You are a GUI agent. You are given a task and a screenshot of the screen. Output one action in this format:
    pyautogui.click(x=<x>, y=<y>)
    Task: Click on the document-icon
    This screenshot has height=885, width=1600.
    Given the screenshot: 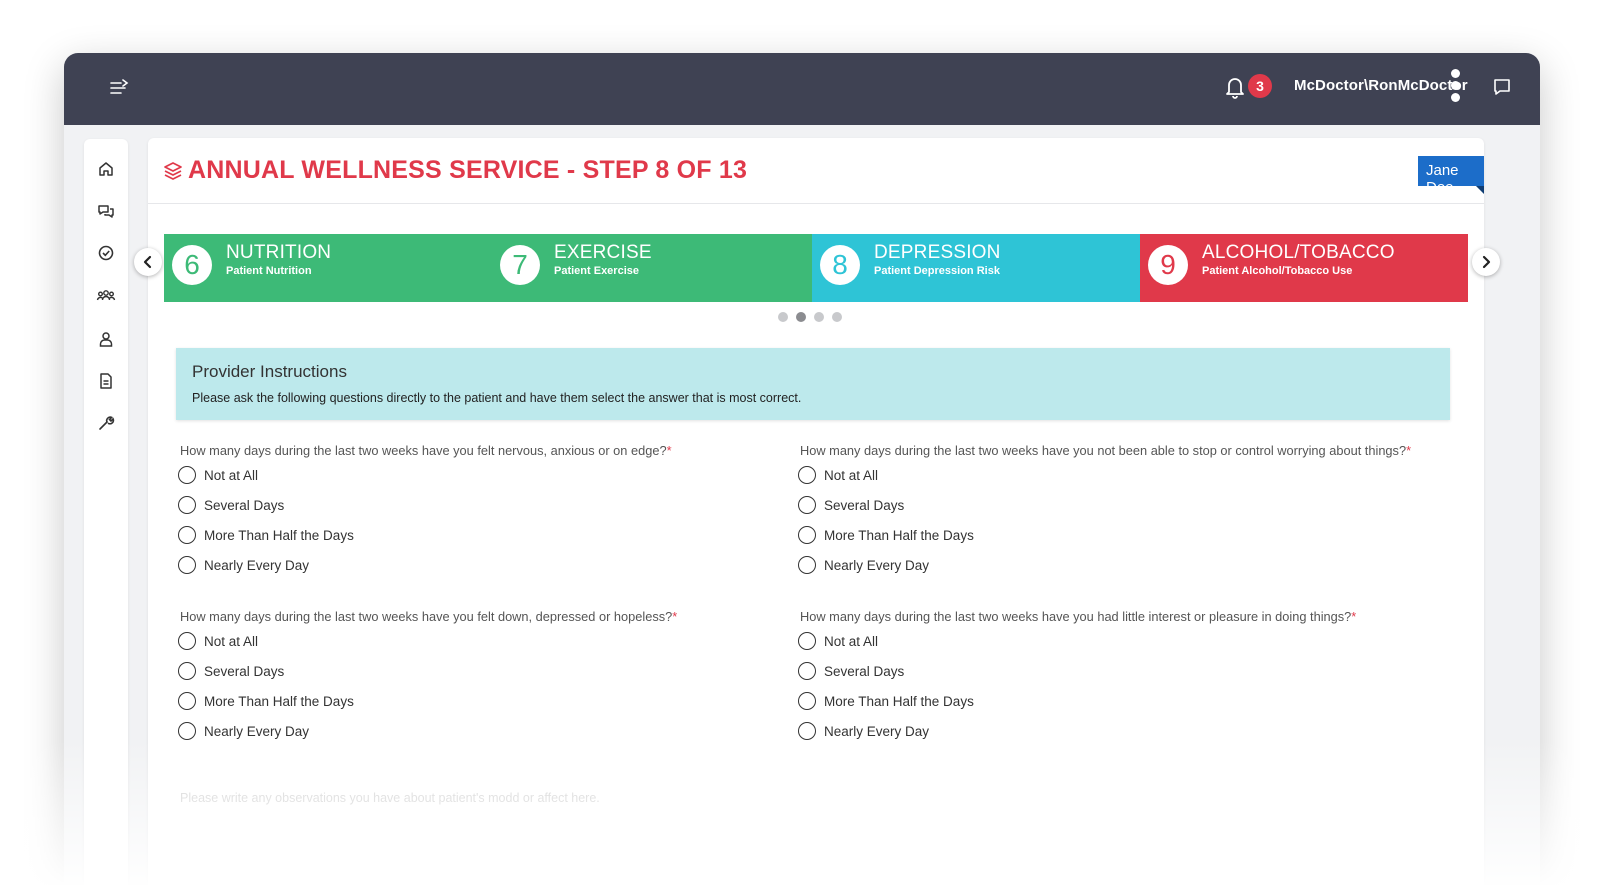 What is the action you would take?
    pyautogui.click(x=106, y=381)
    